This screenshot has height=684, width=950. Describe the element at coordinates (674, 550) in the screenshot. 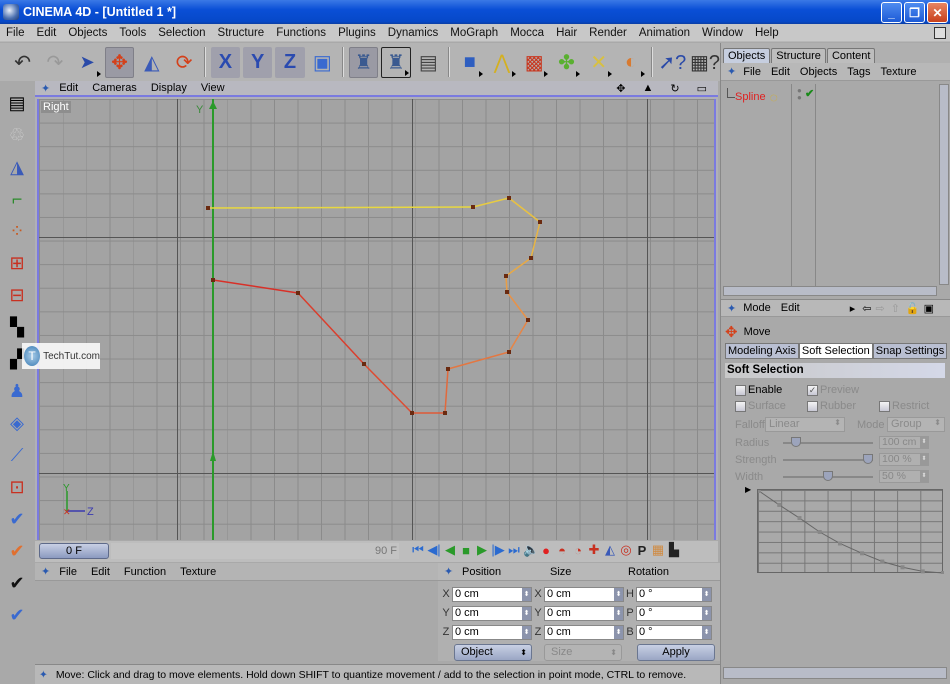

I see `interpolation-icon: ▙` at that location.